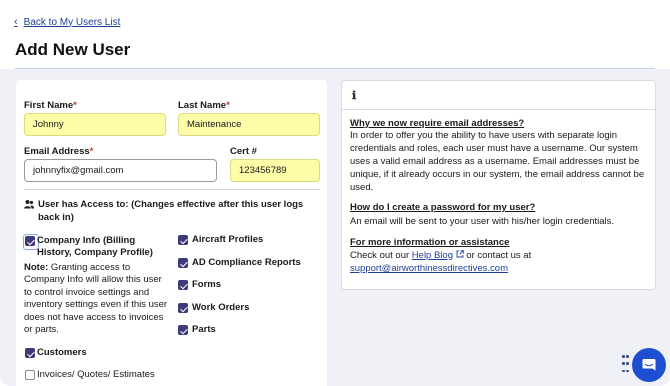  What do you see at coordinates (183, 240) in the screenshot?
I see `aircraft-profiles-checkbox` at bounding box center [183, 240].